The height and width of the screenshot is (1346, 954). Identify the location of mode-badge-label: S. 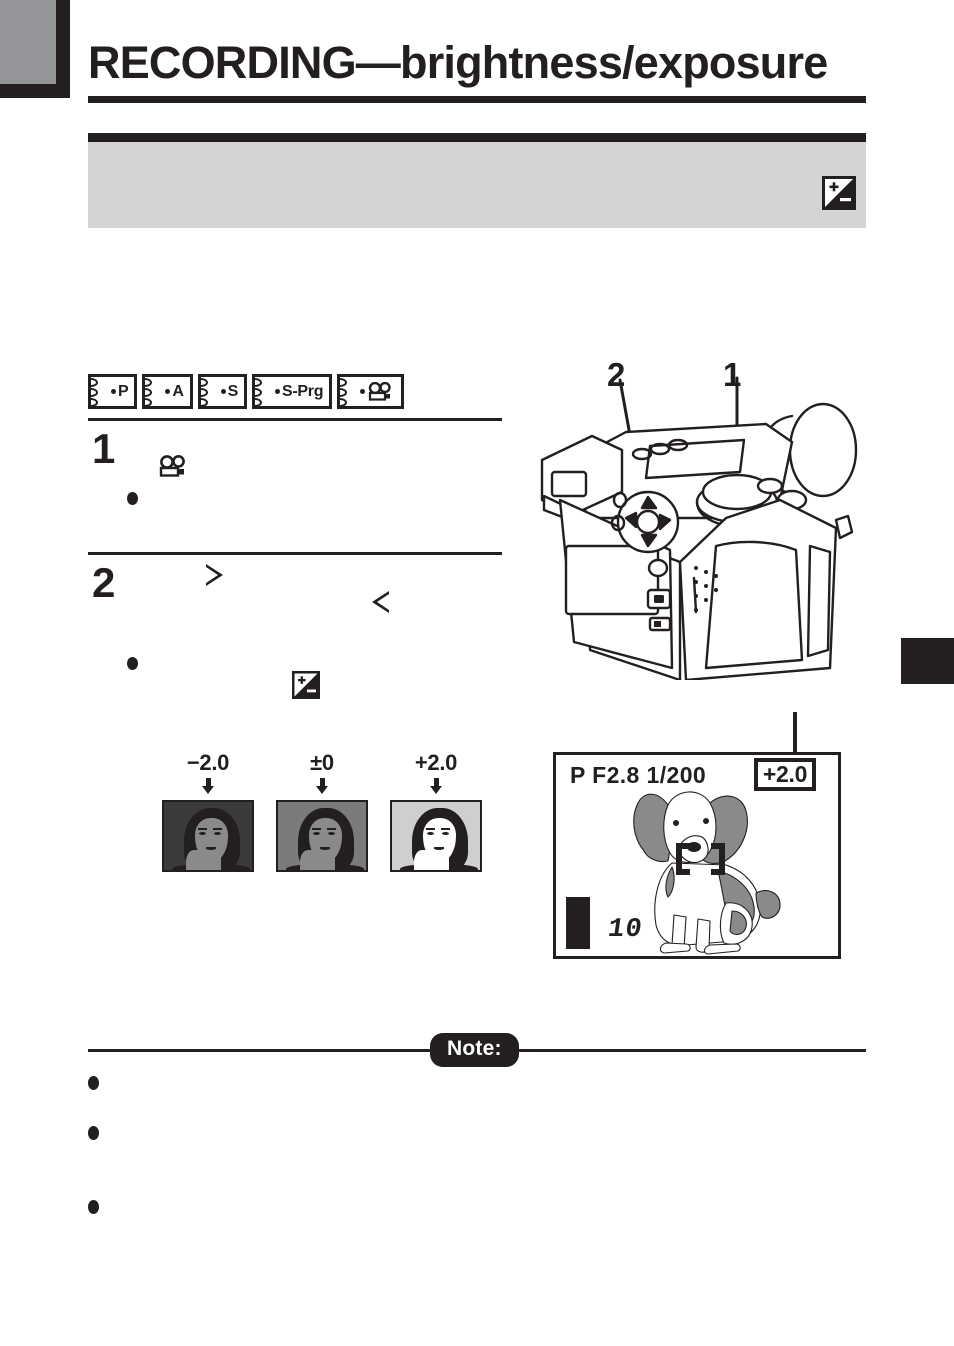
(233, 391).